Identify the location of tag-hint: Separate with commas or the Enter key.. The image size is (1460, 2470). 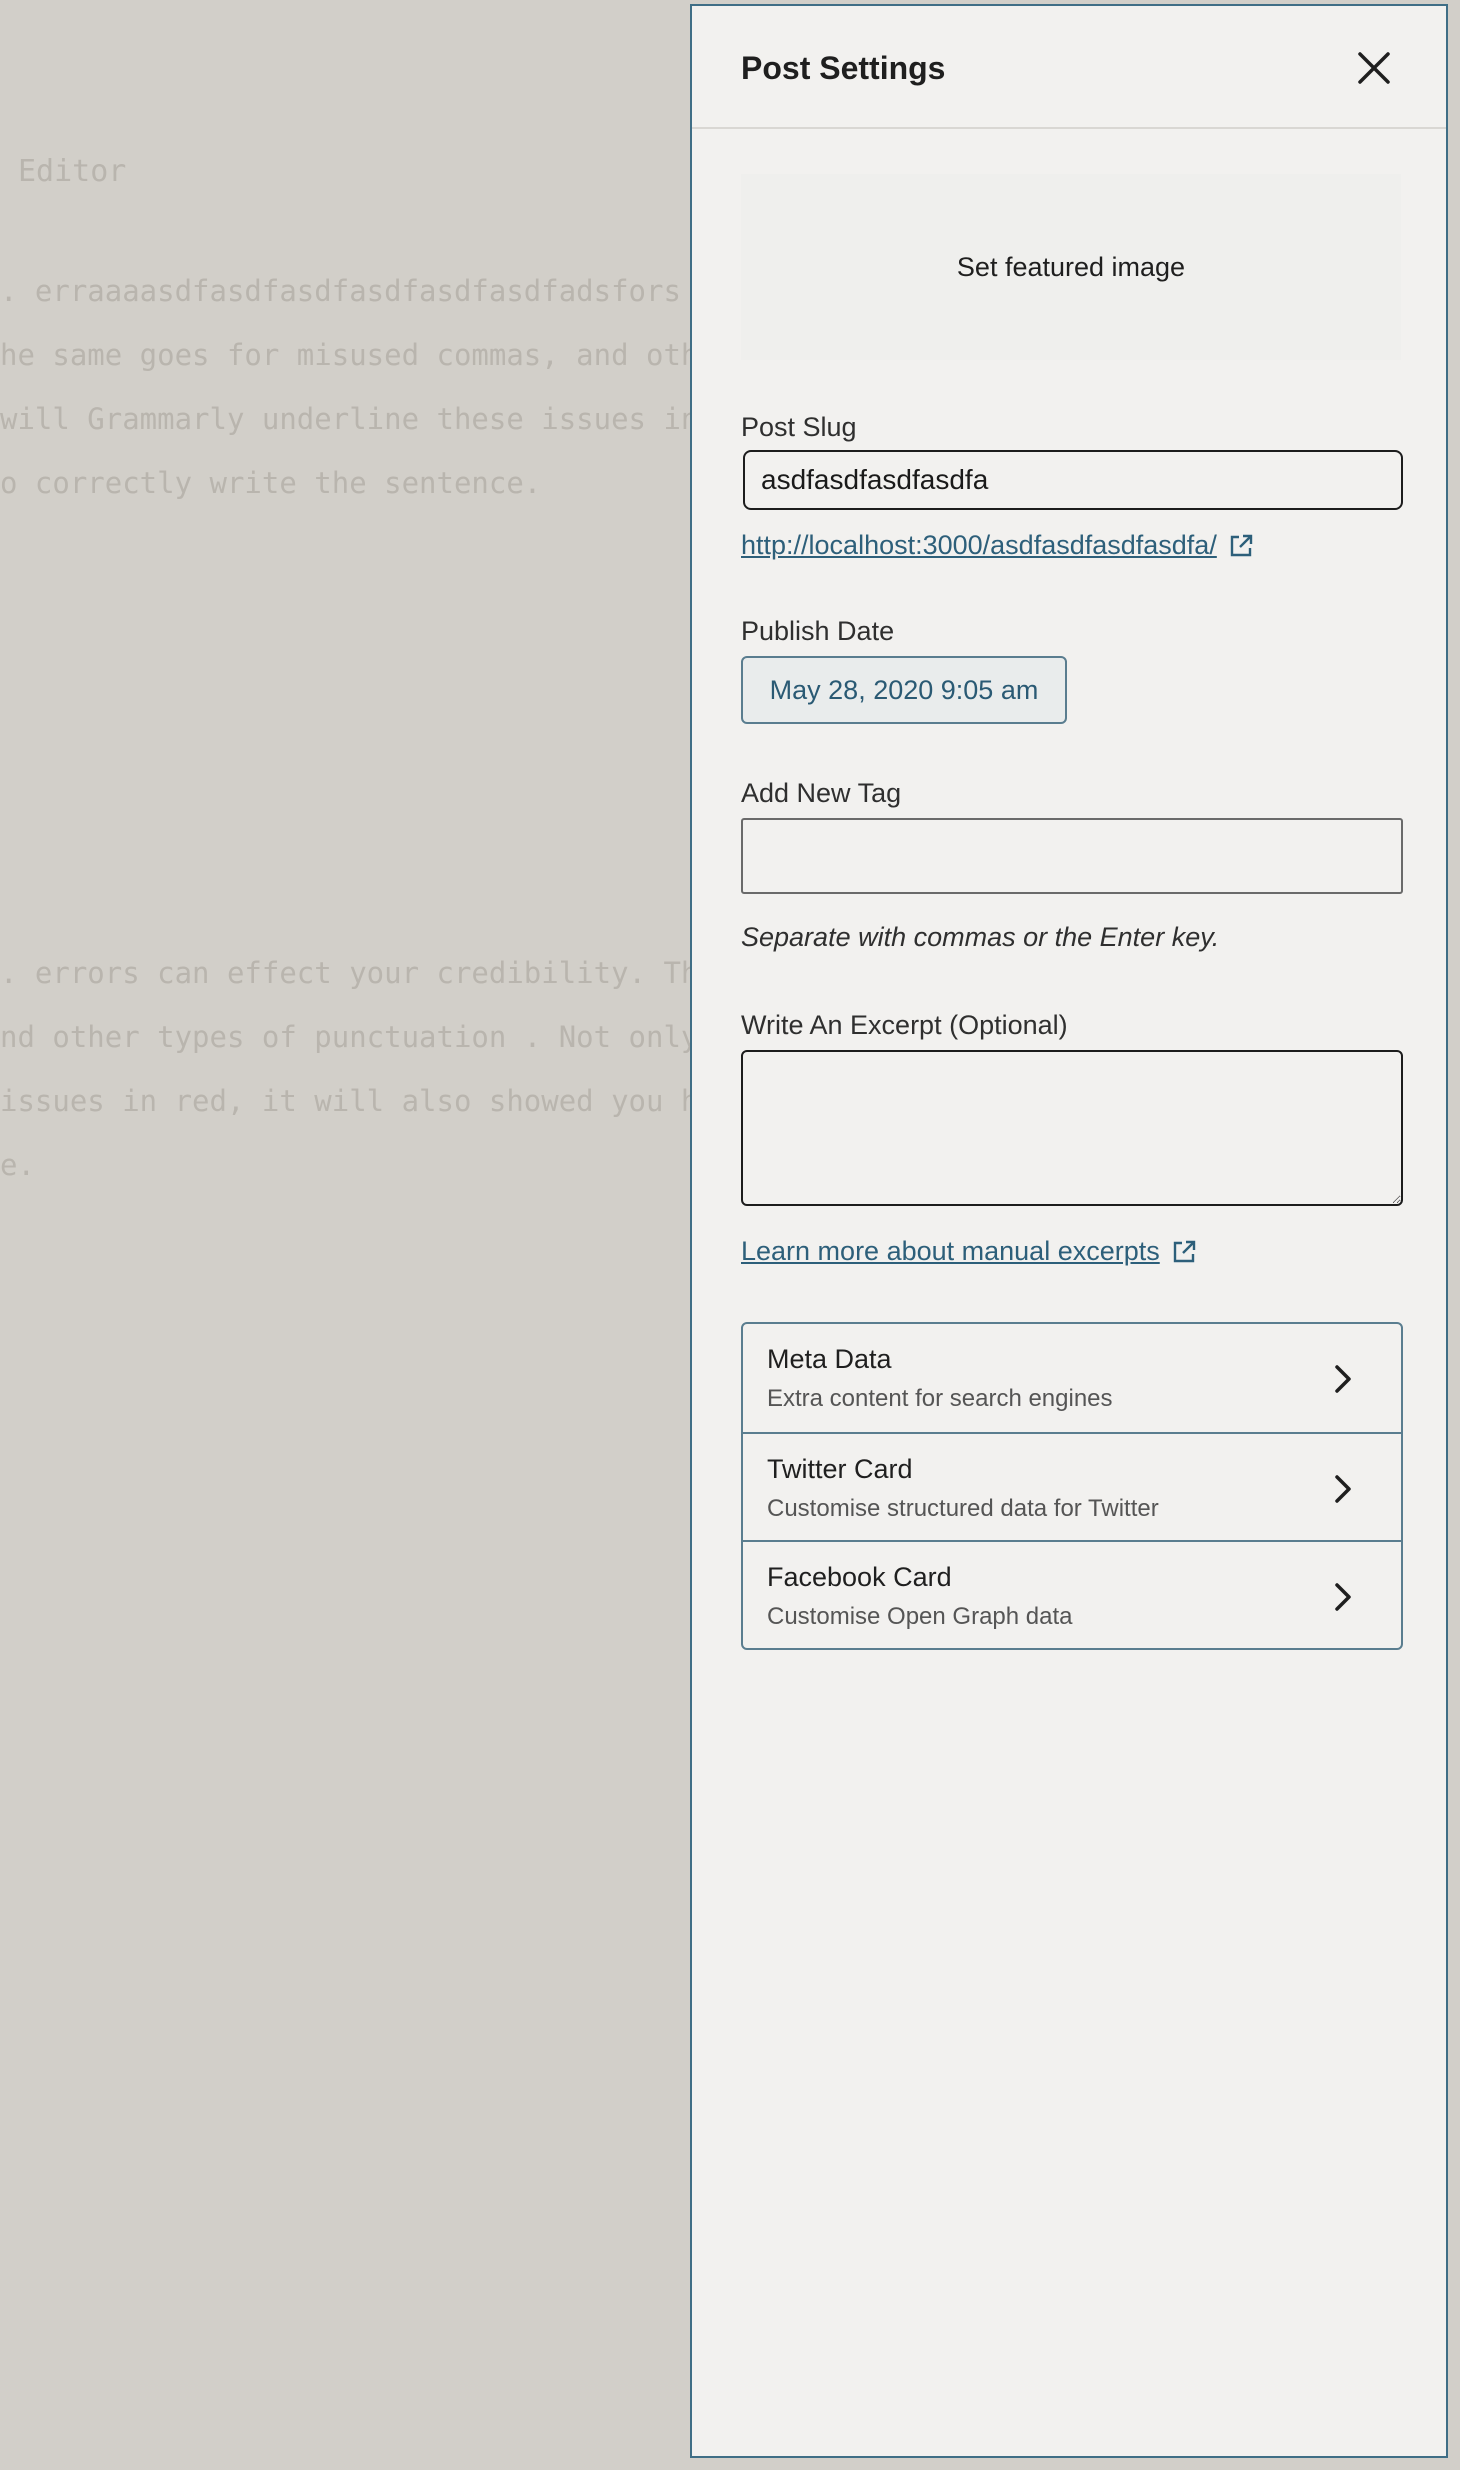
(980, 937).